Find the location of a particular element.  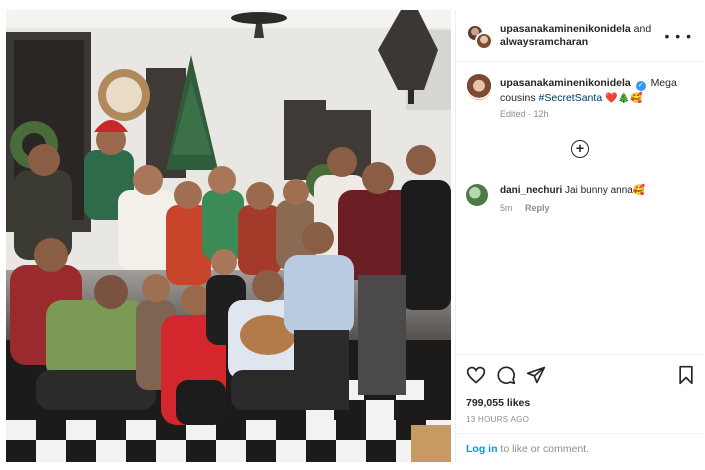

comment-text: dani_nechuri Jai bunny anna🥰 is located at coordinates (572, 190).